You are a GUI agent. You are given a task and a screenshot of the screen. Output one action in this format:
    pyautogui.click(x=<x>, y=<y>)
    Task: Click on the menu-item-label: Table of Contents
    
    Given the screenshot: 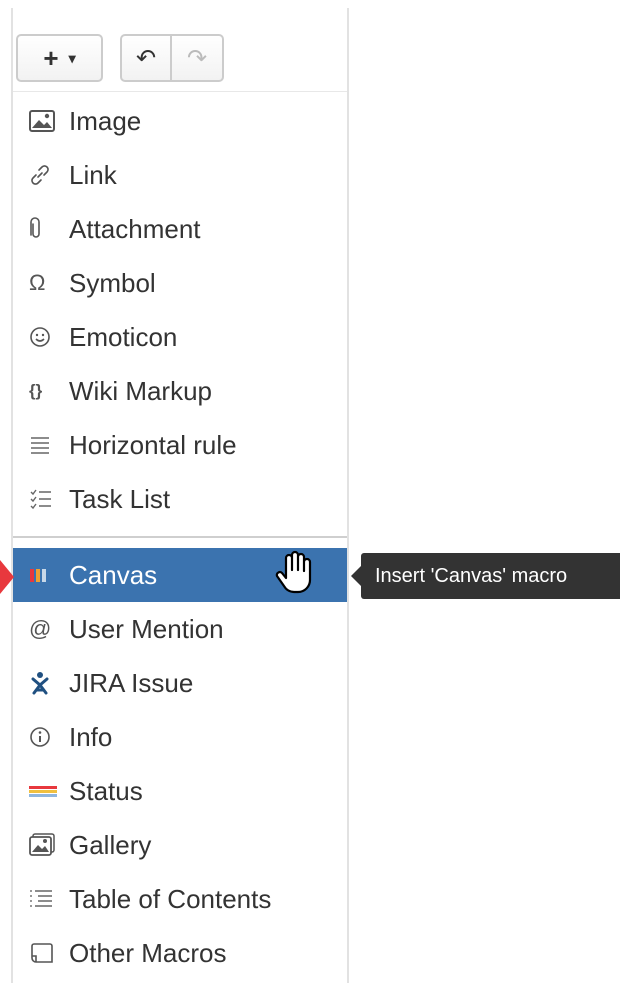 What is the action you would take?
    pyautogui.click(x=170, y=898)
    